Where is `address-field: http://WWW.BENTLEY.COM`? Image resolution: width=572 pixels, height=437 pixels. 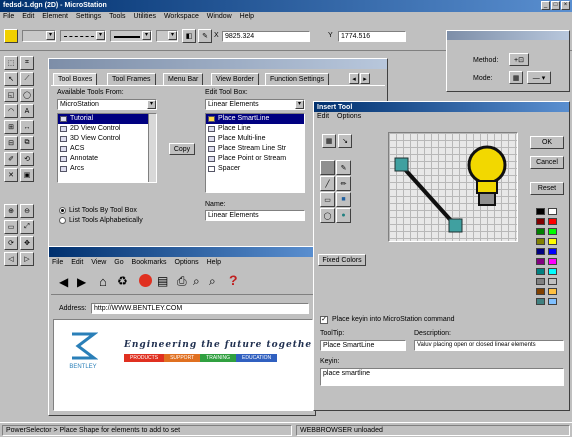
address-field: http://WWW.BENTLEY.COM is located at coordinates (200, 308).